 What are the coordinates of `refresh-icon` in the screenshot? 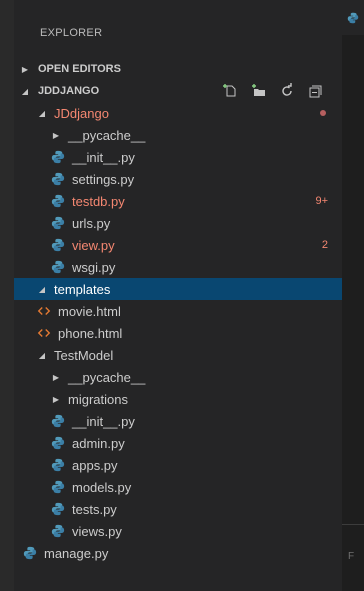 It's located at (287, 91).